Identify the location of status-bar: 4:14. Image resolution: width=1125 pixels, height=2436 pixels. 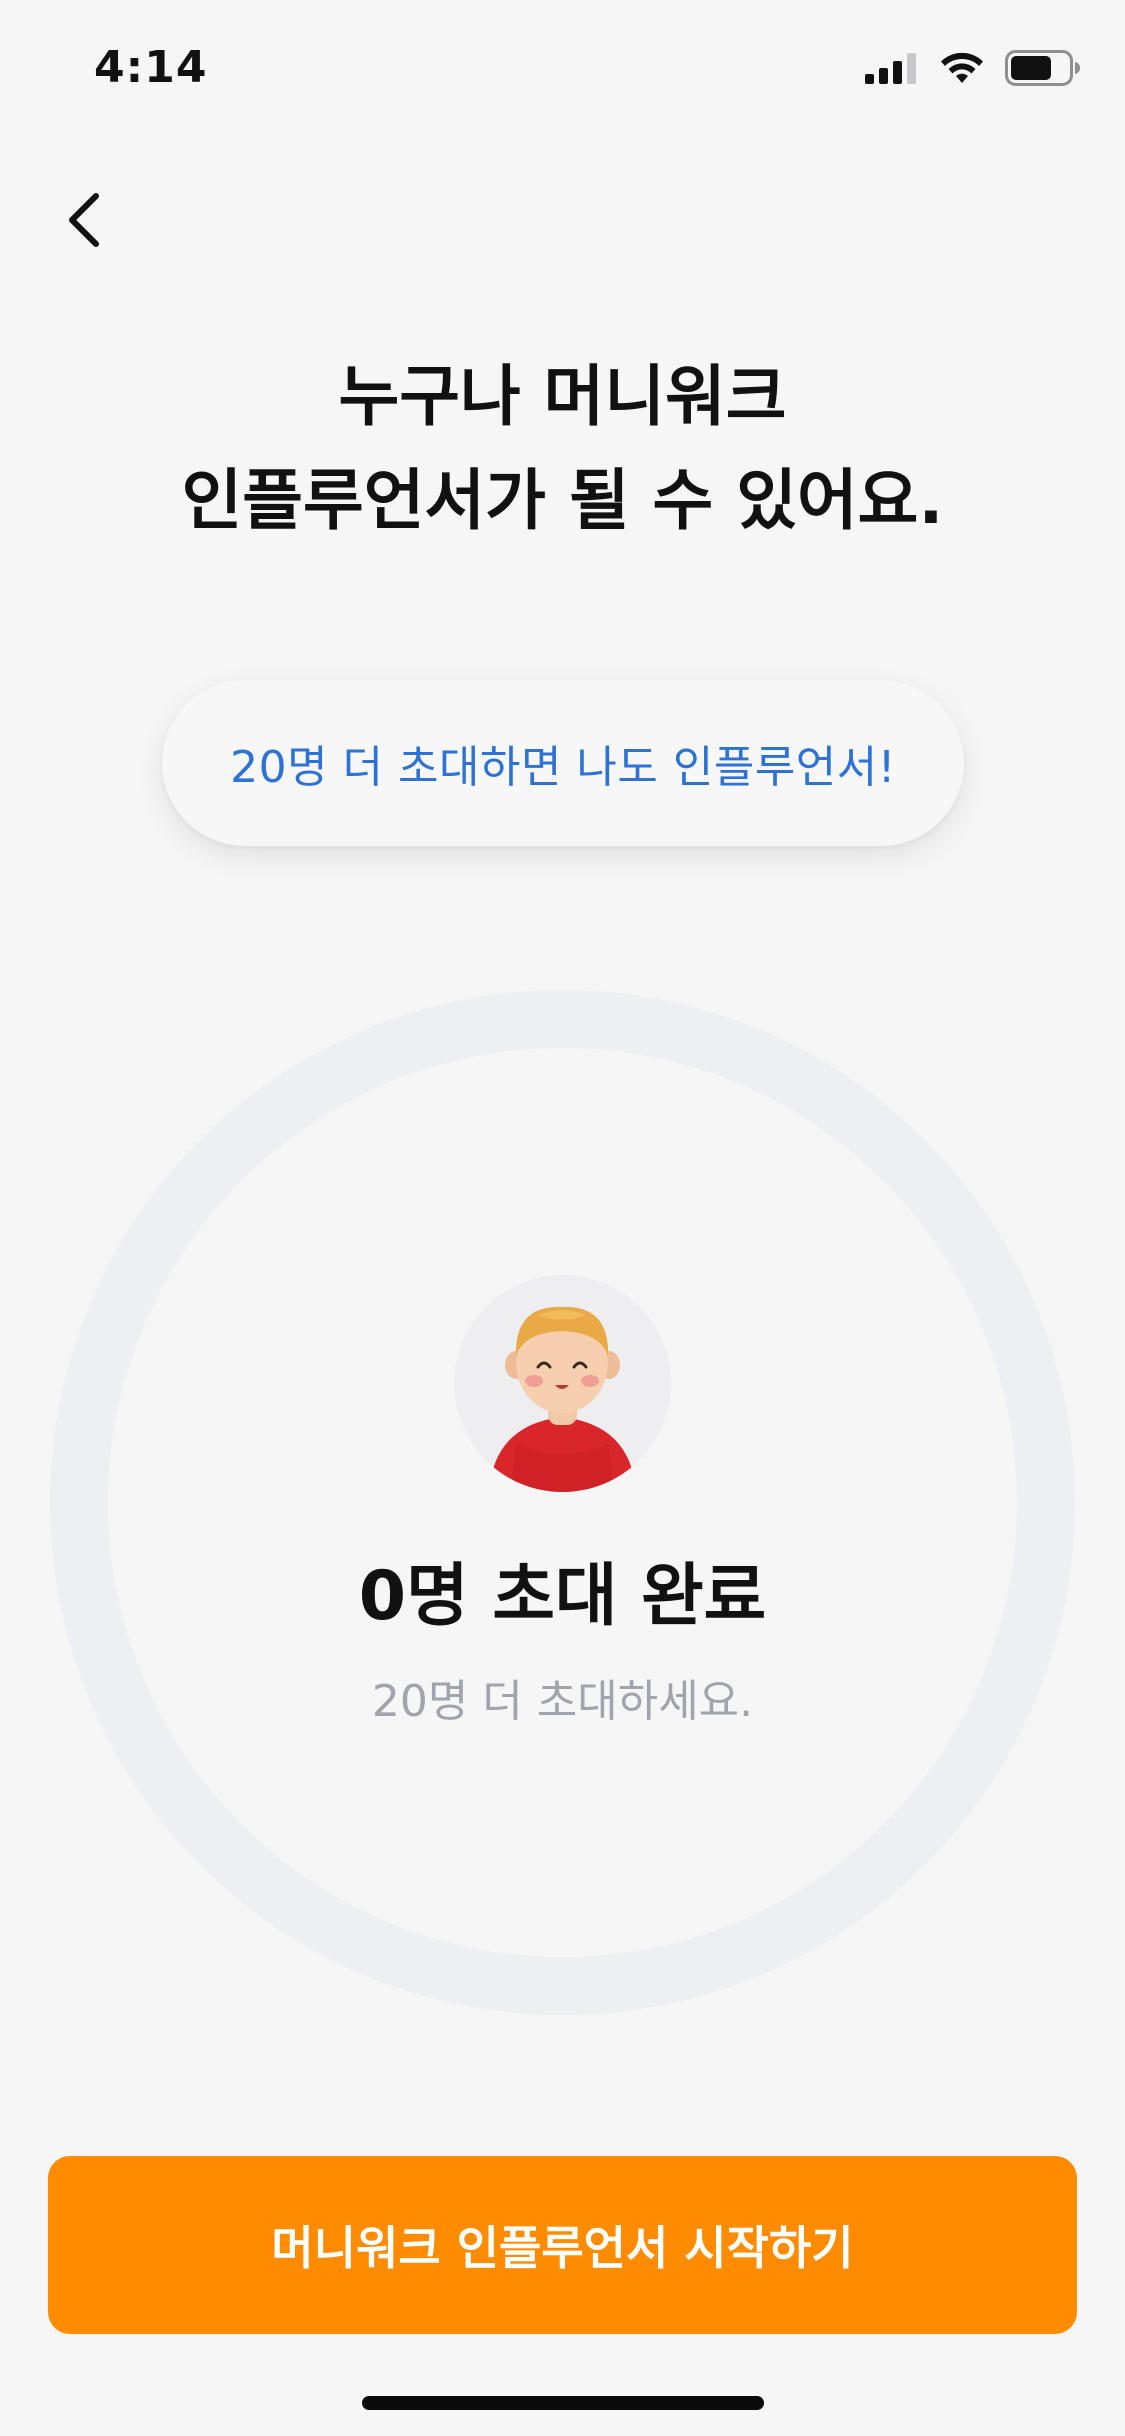
(562, 66).